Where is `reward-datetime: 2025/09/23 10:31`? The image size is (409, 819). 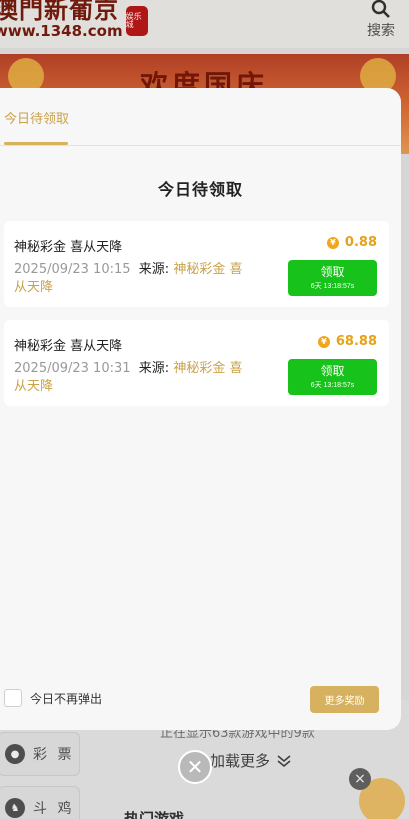 reward-datetime: 2025/09/23 10:31 is located at coordinates (72, 368).